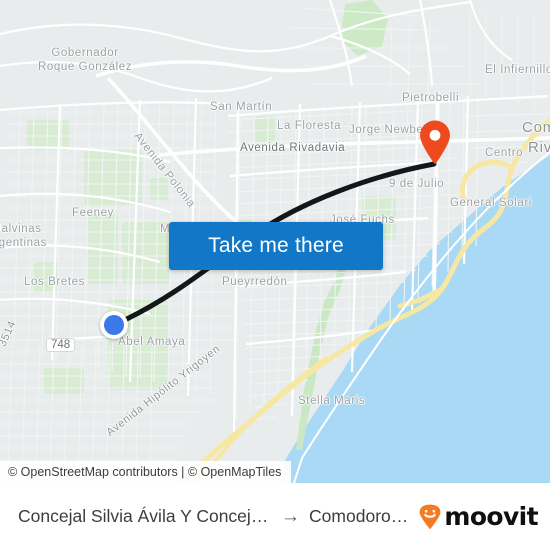 Image resolution: width=550 pixels, height=550 pixels. I want to click on origin-marker, so click(114, 325).